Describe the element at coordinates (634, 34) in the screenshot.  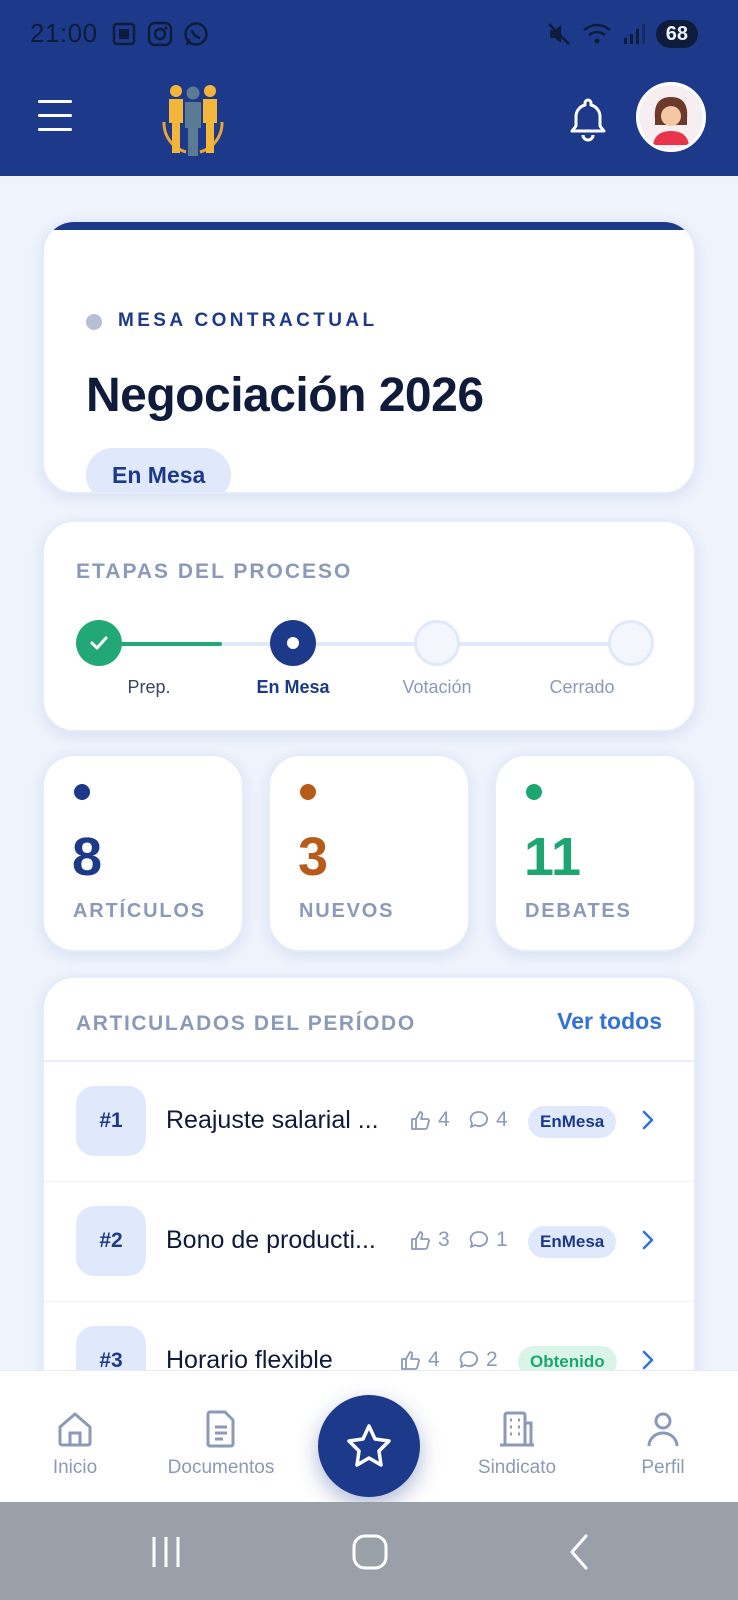
I see `signal-icon` at that location.